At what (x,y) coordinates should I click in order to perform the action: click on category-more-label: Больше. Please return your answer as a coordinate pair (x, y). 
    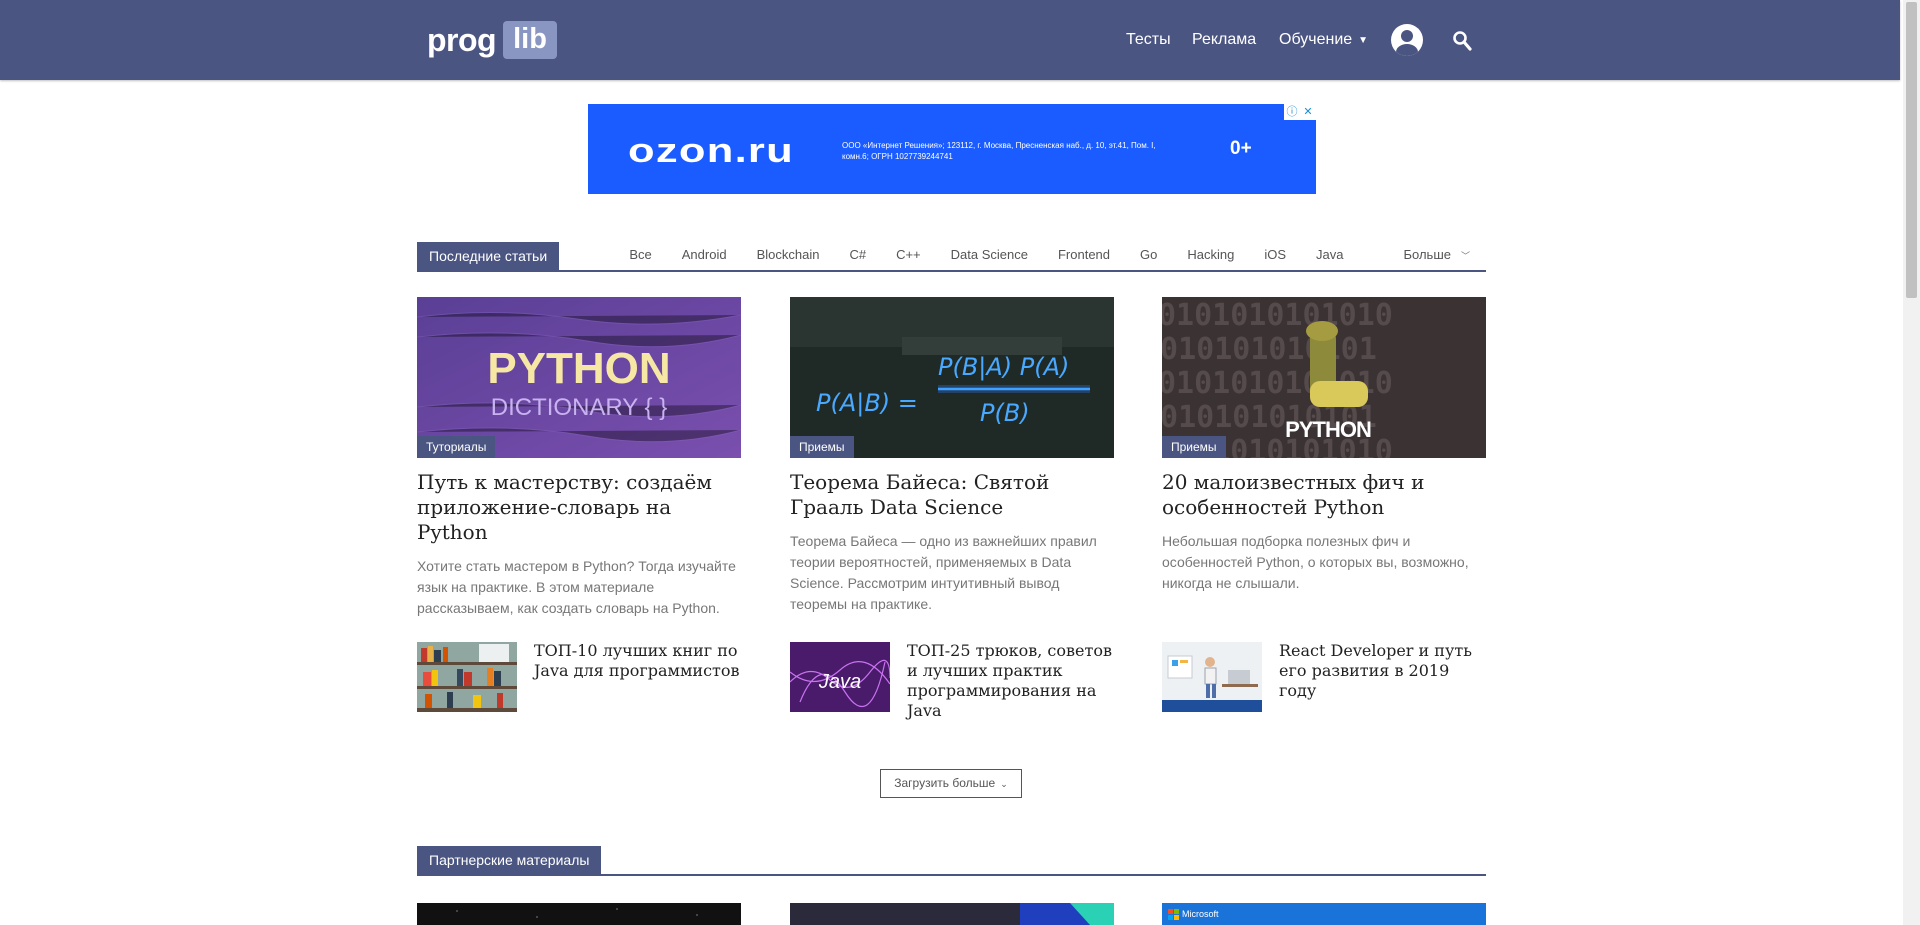
    Looking at the image, I should click on (1427, 254).